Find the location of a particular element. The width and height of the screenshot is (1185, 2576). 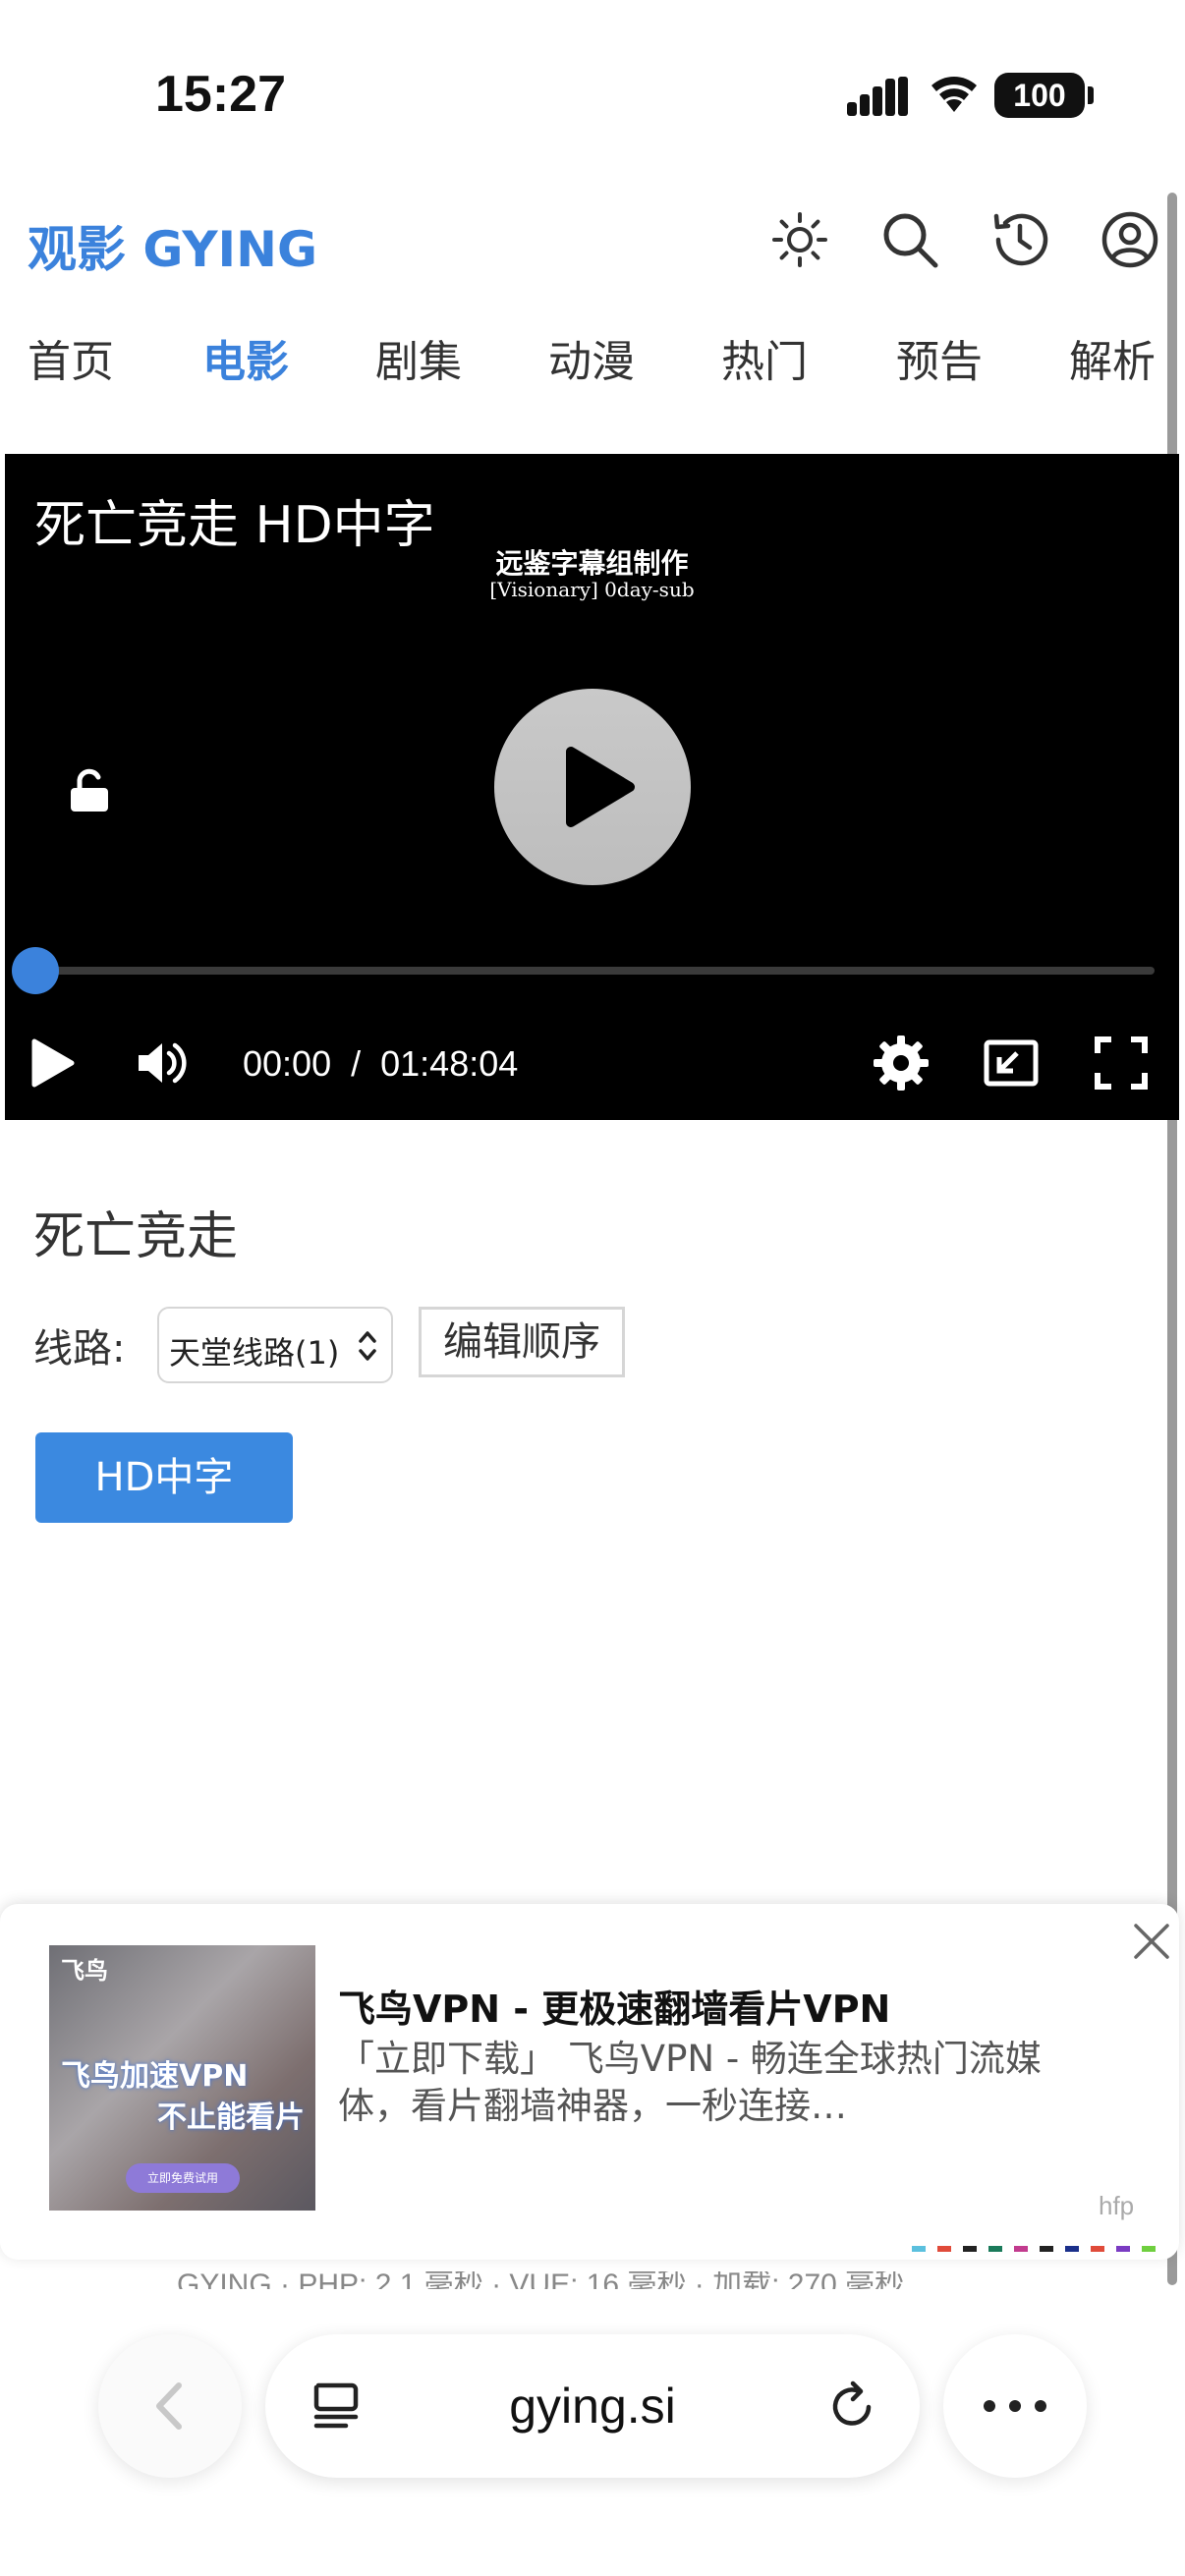

duration: 01:48:04 is located at coordinates (449, 1063).